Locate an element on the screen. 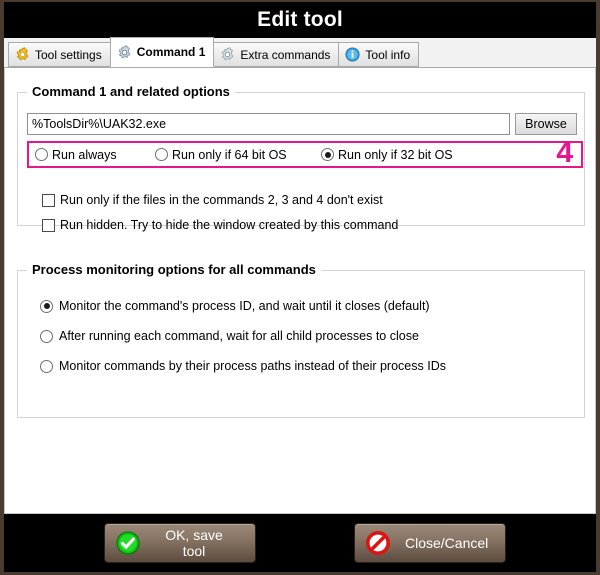 The height and width of the screenshot is (575, 600). footer-bar: OK, save tool Close/Cancel is located at coordinates (300, 543).